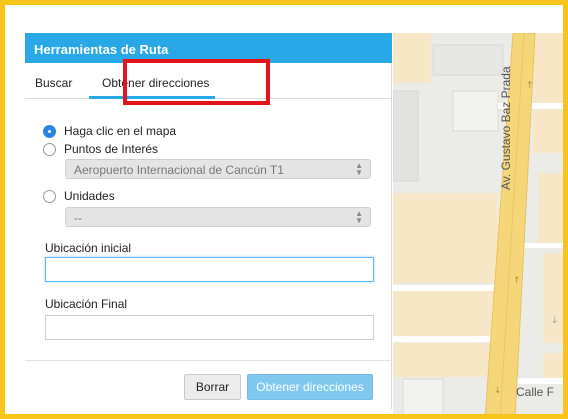 This screenshot has width=568, height=419. I want to click on poi-select: Aeropuerto Internacional de Cancún T1 ▲ ▼, so click(218, 169).